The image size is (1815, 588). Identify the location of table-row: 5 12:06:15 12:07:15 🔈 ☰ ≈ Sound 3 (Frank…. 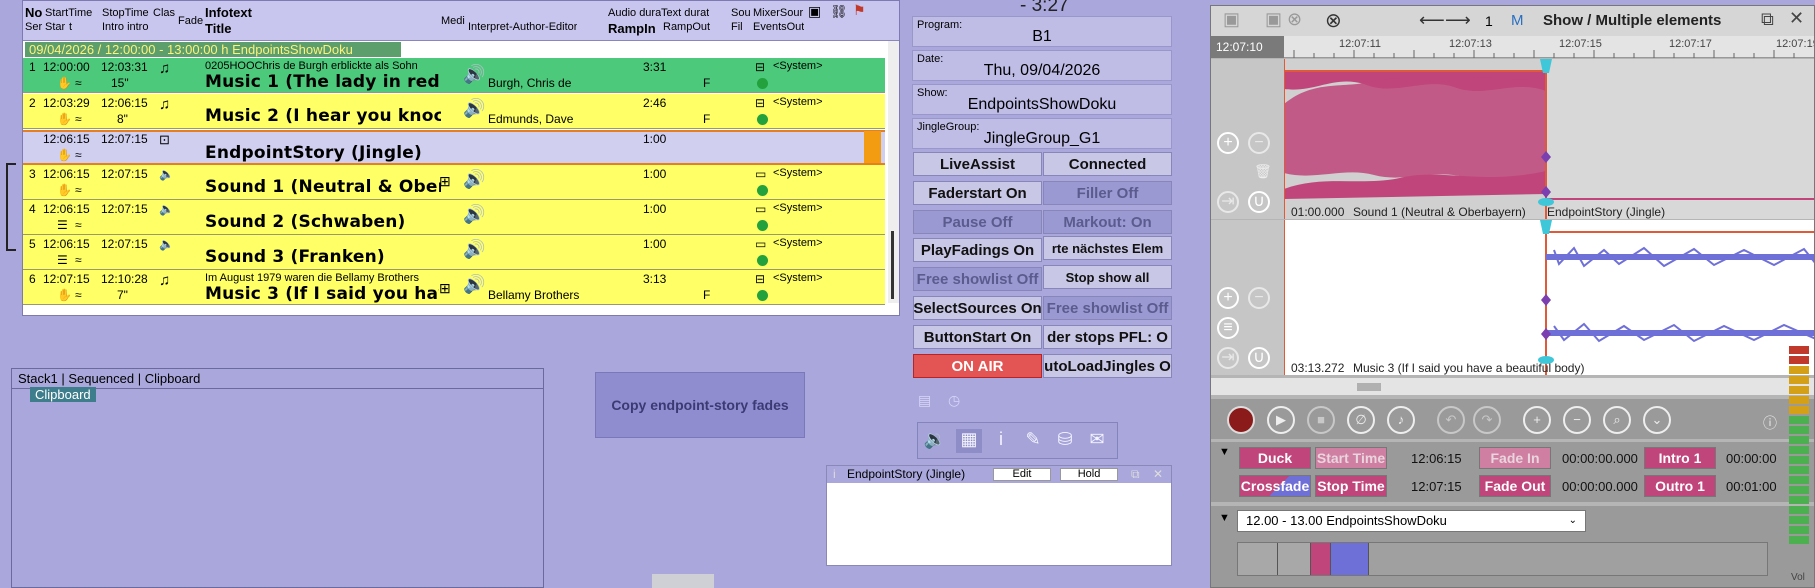
(454, 252).